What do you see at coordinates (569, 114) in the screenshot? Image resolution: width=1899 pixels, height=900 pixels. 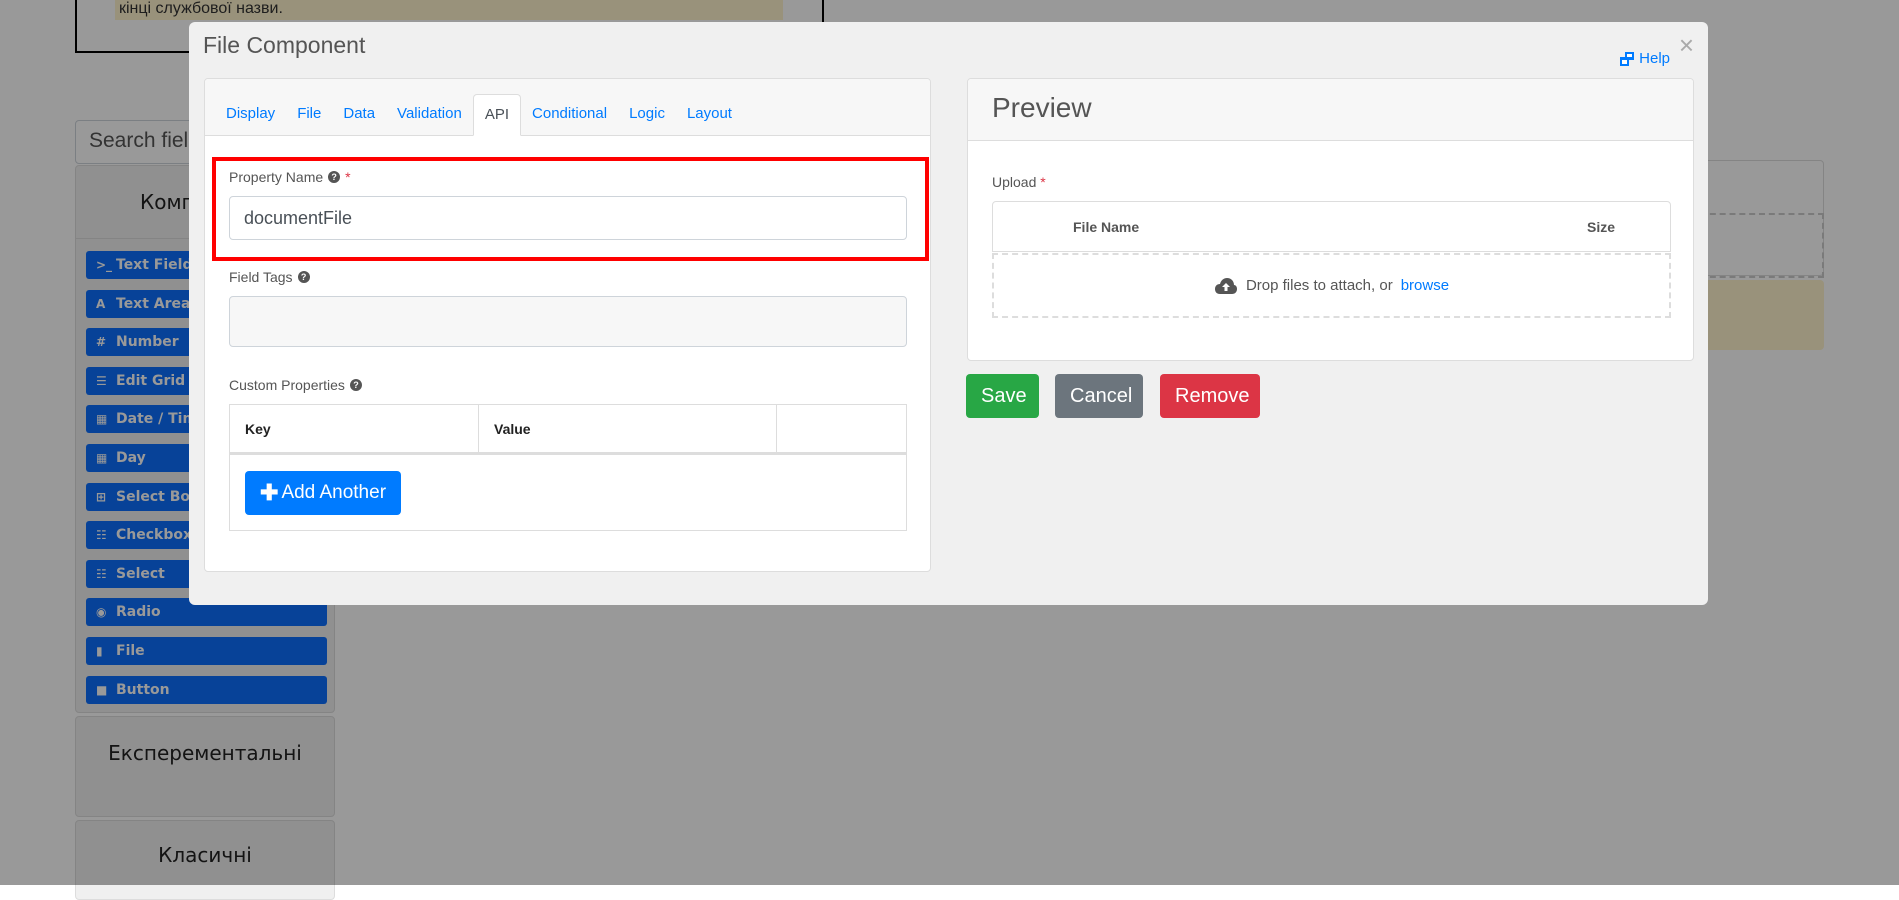 I see `tab-conditional: Conditional` at bounding box center [569, 114].